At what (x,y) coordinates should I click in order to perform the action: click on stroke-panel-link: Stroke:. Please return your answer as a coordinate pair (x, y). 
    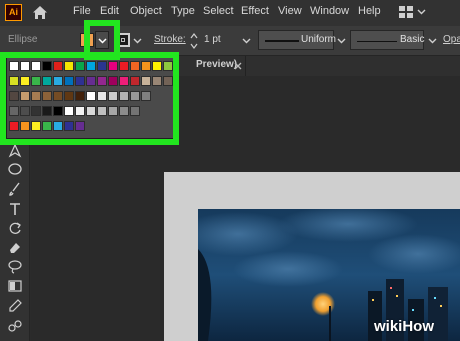
    Looking at the image, I should click on (170, 39).